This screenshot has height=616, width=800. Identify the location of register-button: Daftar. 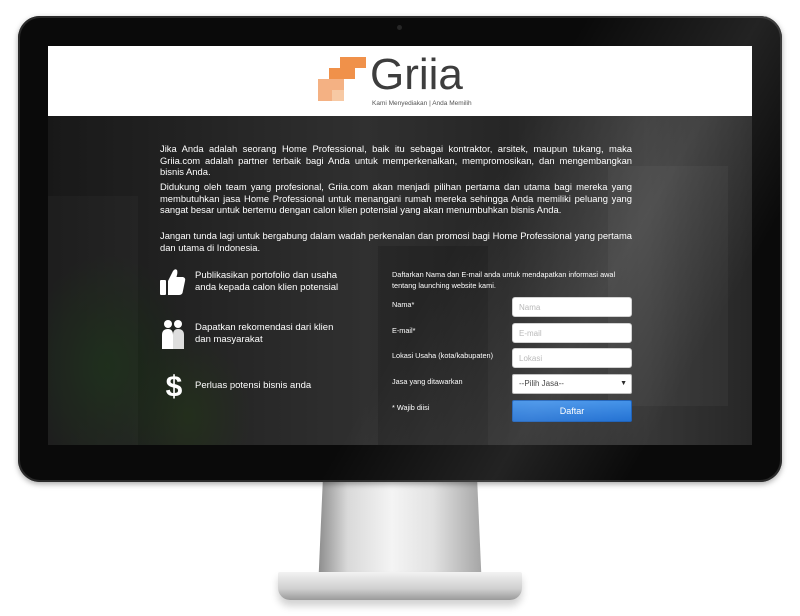
(572, 411).